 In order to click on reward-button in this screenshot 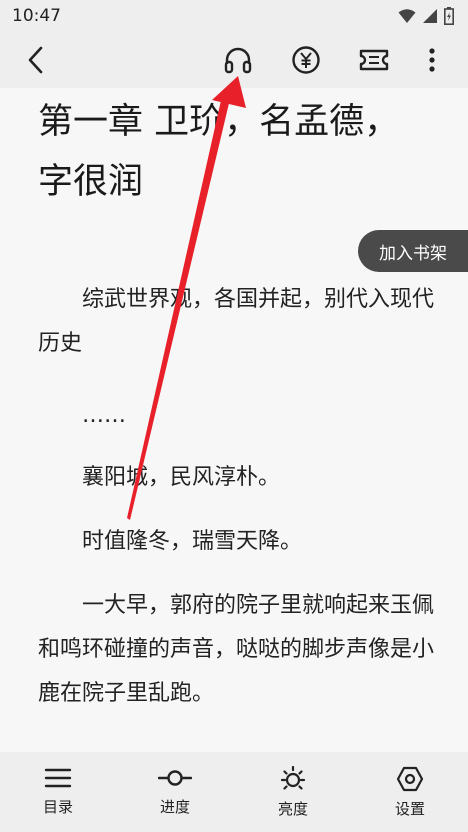, I will do `click(306, 60)`.